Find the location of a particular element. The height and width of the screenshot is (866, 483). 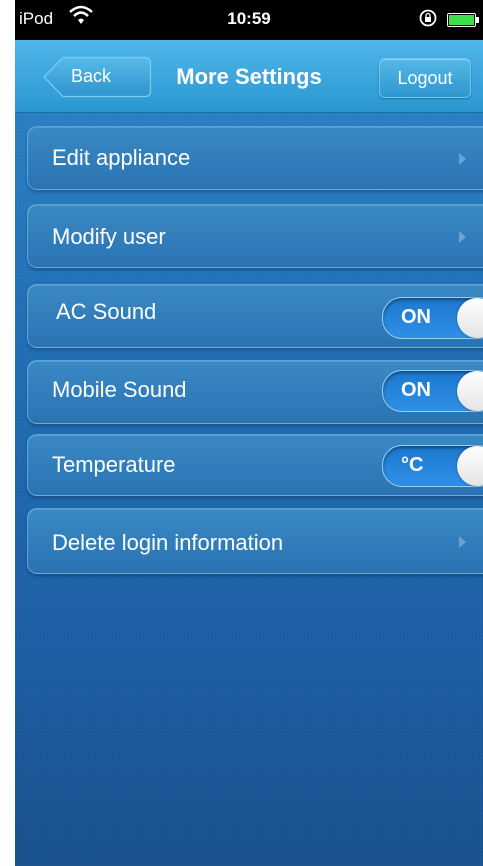

back-button: Back is located at coordinates (97, 77).